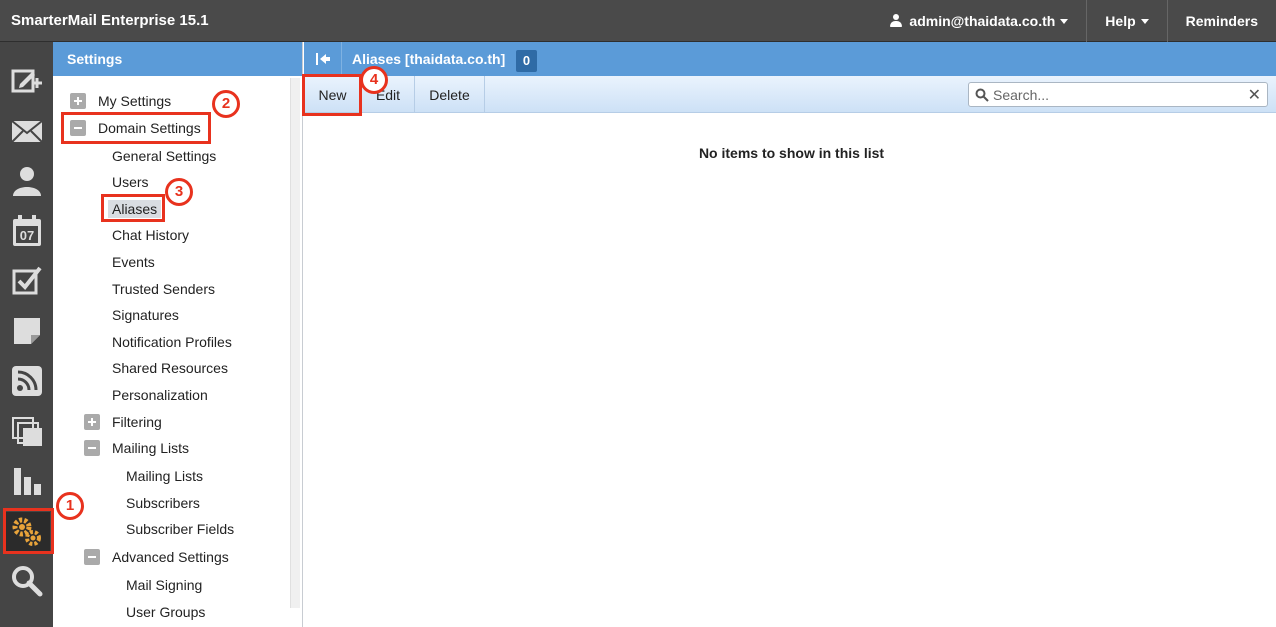  I want to click on notes-icon, so click(26, 330).